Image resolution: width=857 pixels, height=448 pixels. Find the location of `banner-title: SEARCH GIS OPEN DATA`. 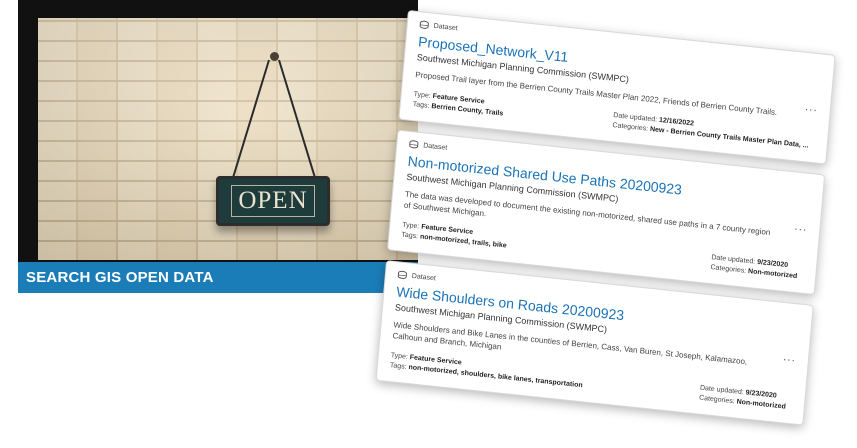

banner-title: SEARCH GIS OPEN DATA is located at coordinates (116, 277).